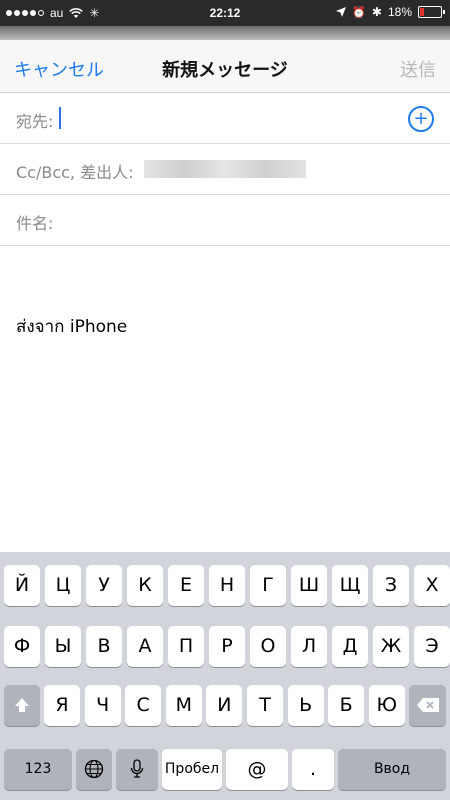 This screenshot has width=450, height=800. Describe the element at coordinates (225, 220) in the screenshot. I see `subject-field: 件名:` at that location.